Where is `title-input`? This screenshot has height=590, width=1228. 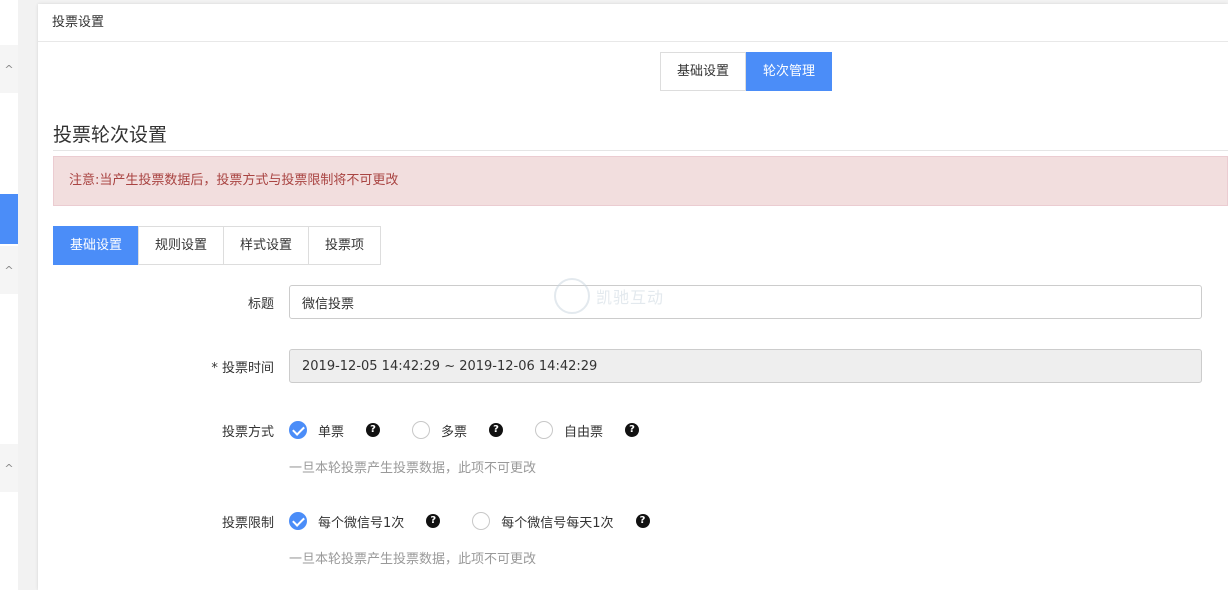
title-input is located at coordinates (745, 302).